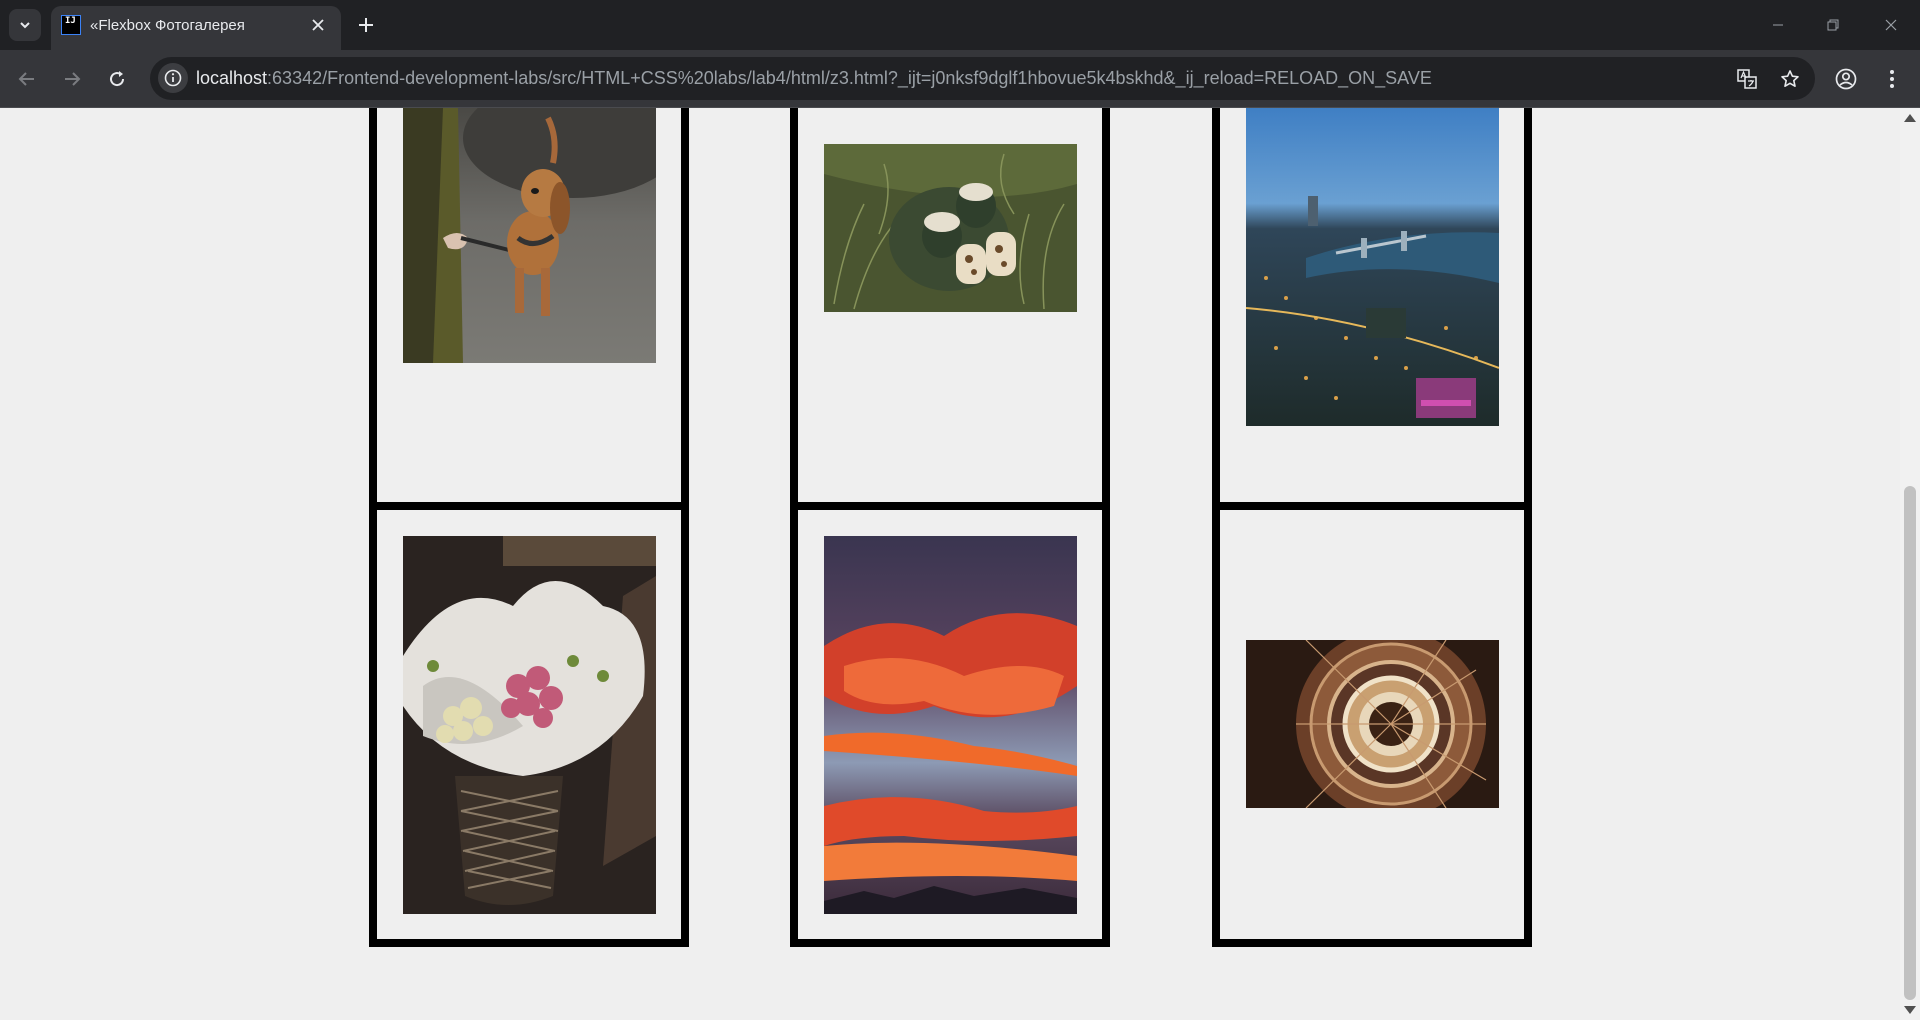 Image resolution: width=1920 pixels, height=1020 pixels. I want to click on site-info-button, so click(173, 78).